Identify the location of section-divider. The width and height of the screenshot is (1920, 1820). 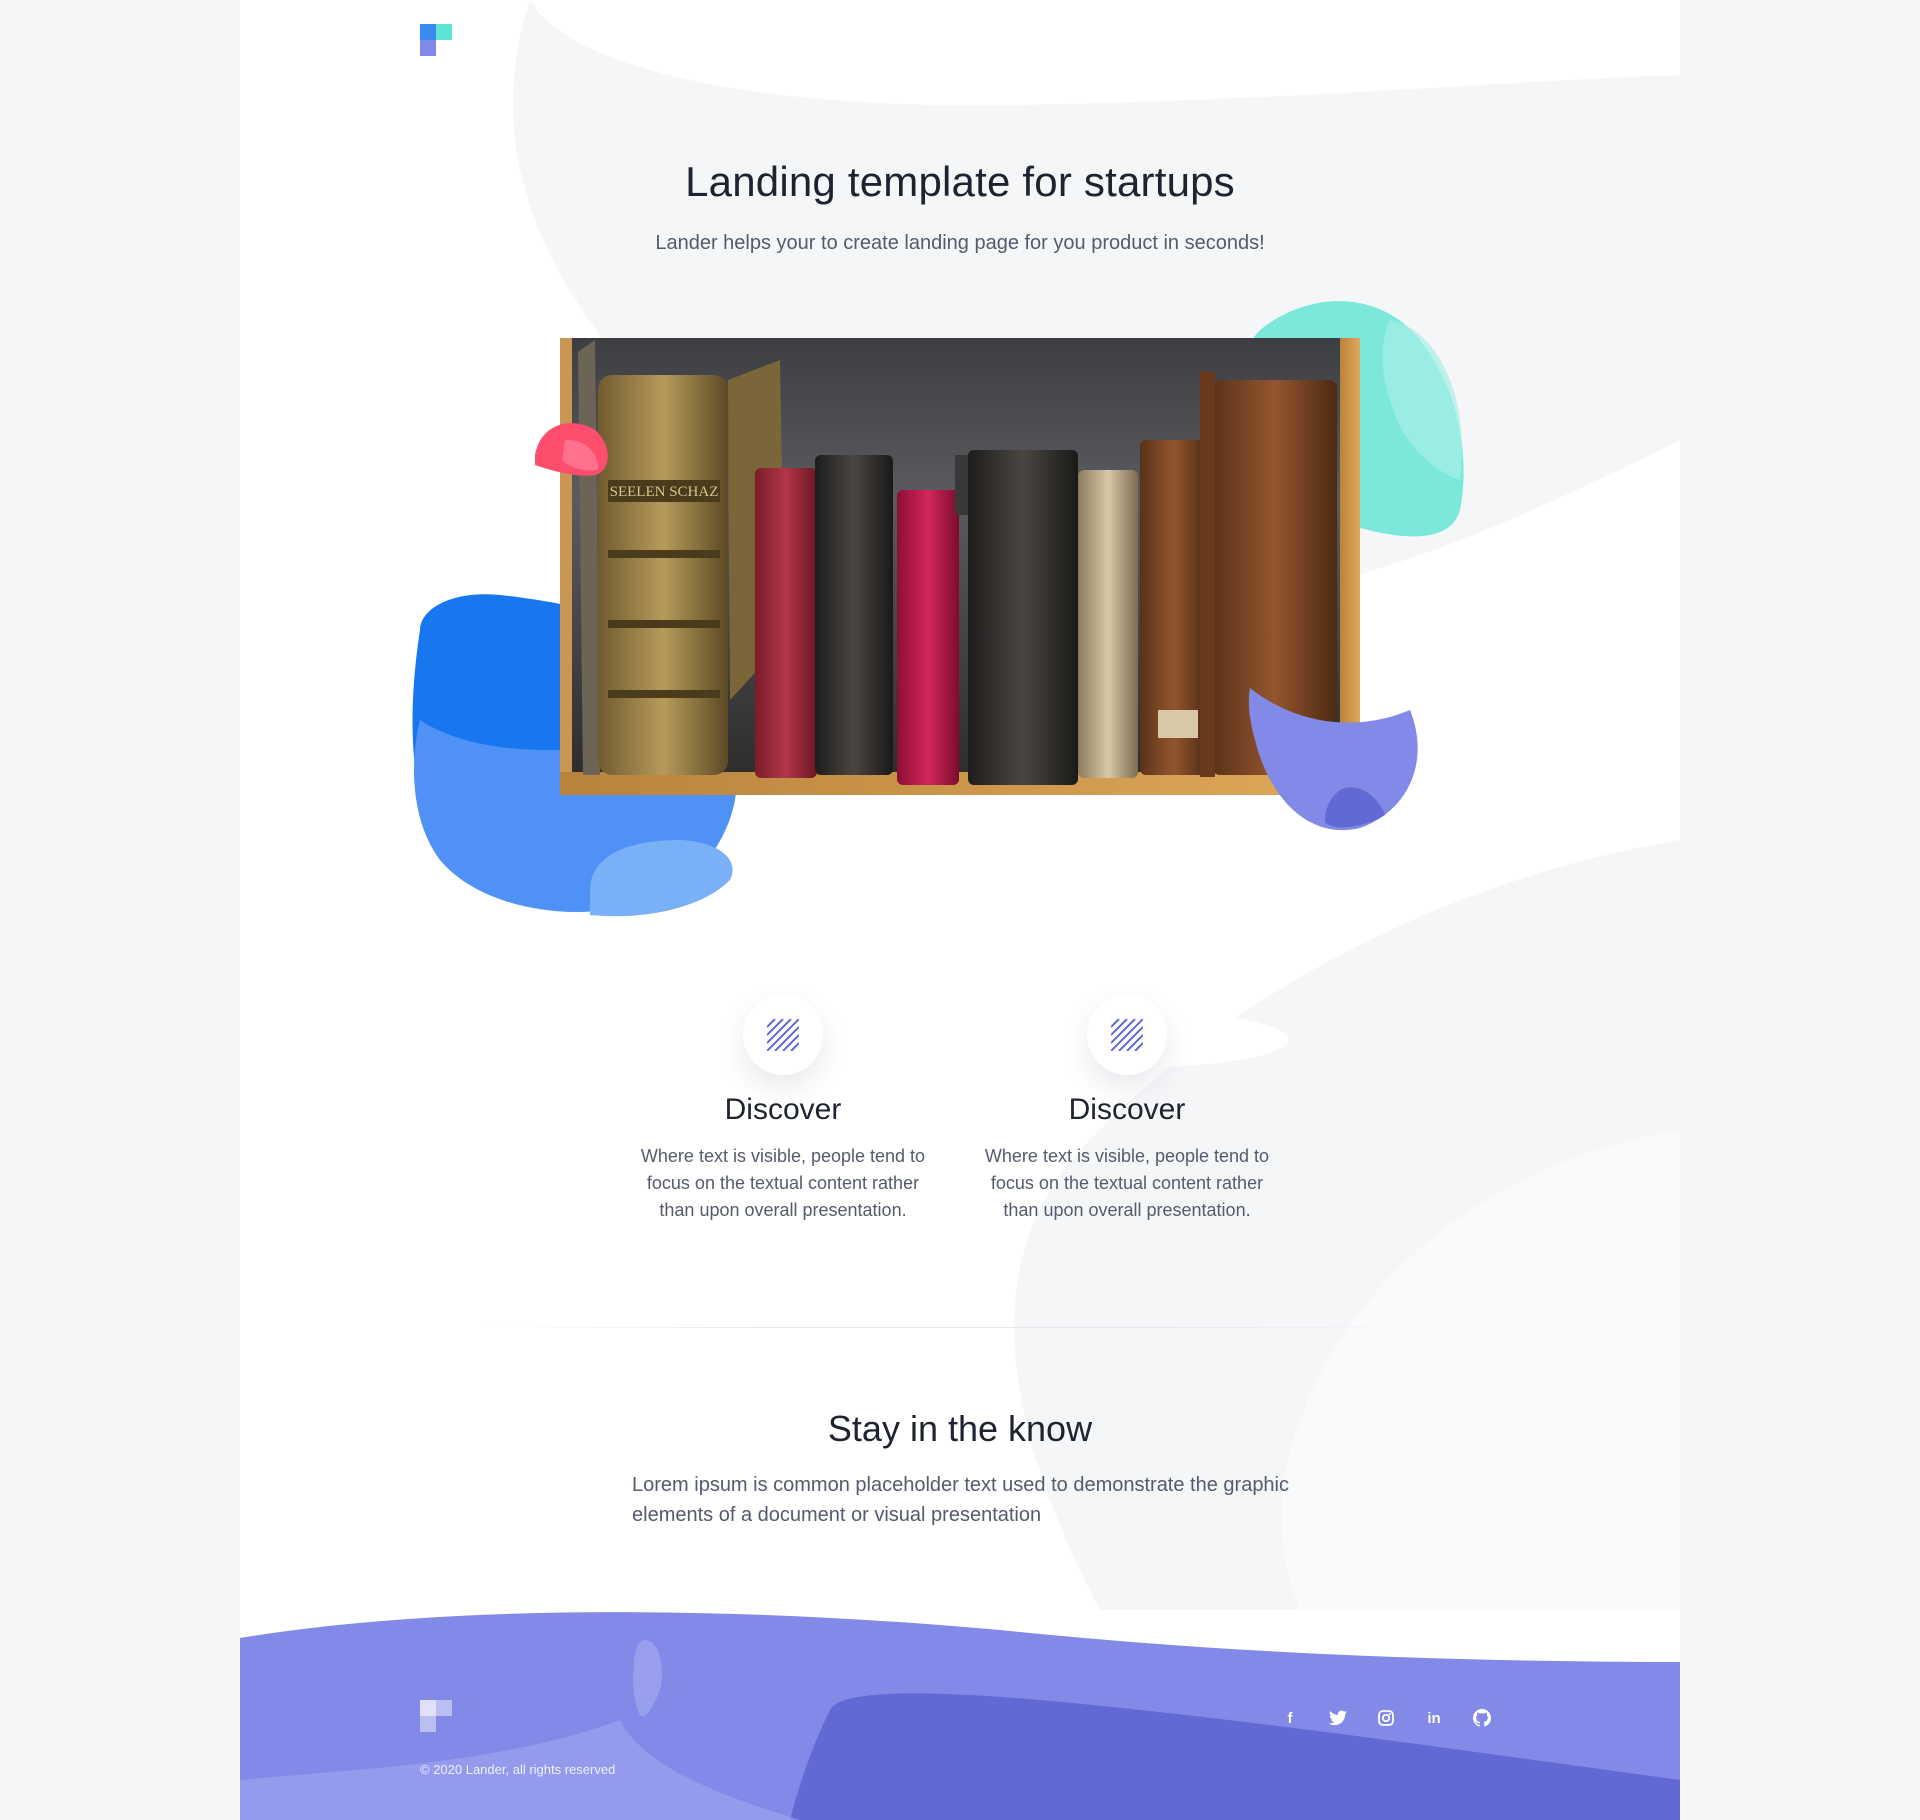
(960, 1327).